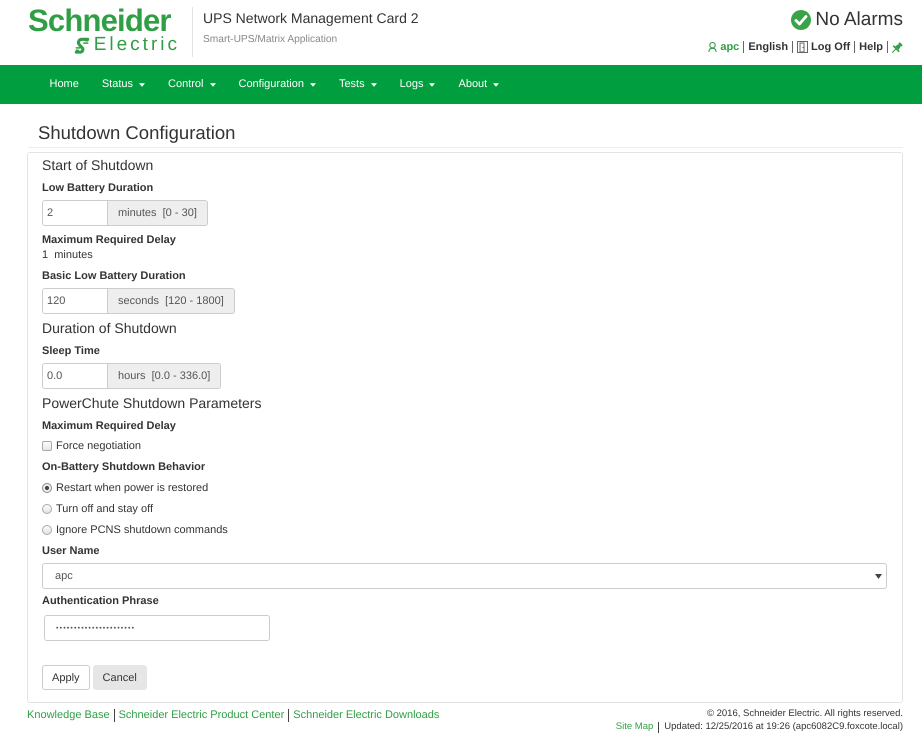 This screenshot has width=922, height=750. I want to click on unit-range-addon: seconds [120 - 1800], so click(171, 301).